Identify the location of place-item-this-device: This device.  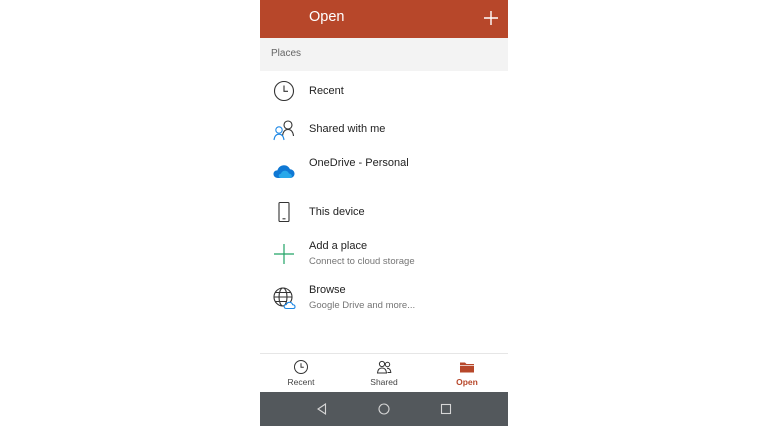
(384, 212).